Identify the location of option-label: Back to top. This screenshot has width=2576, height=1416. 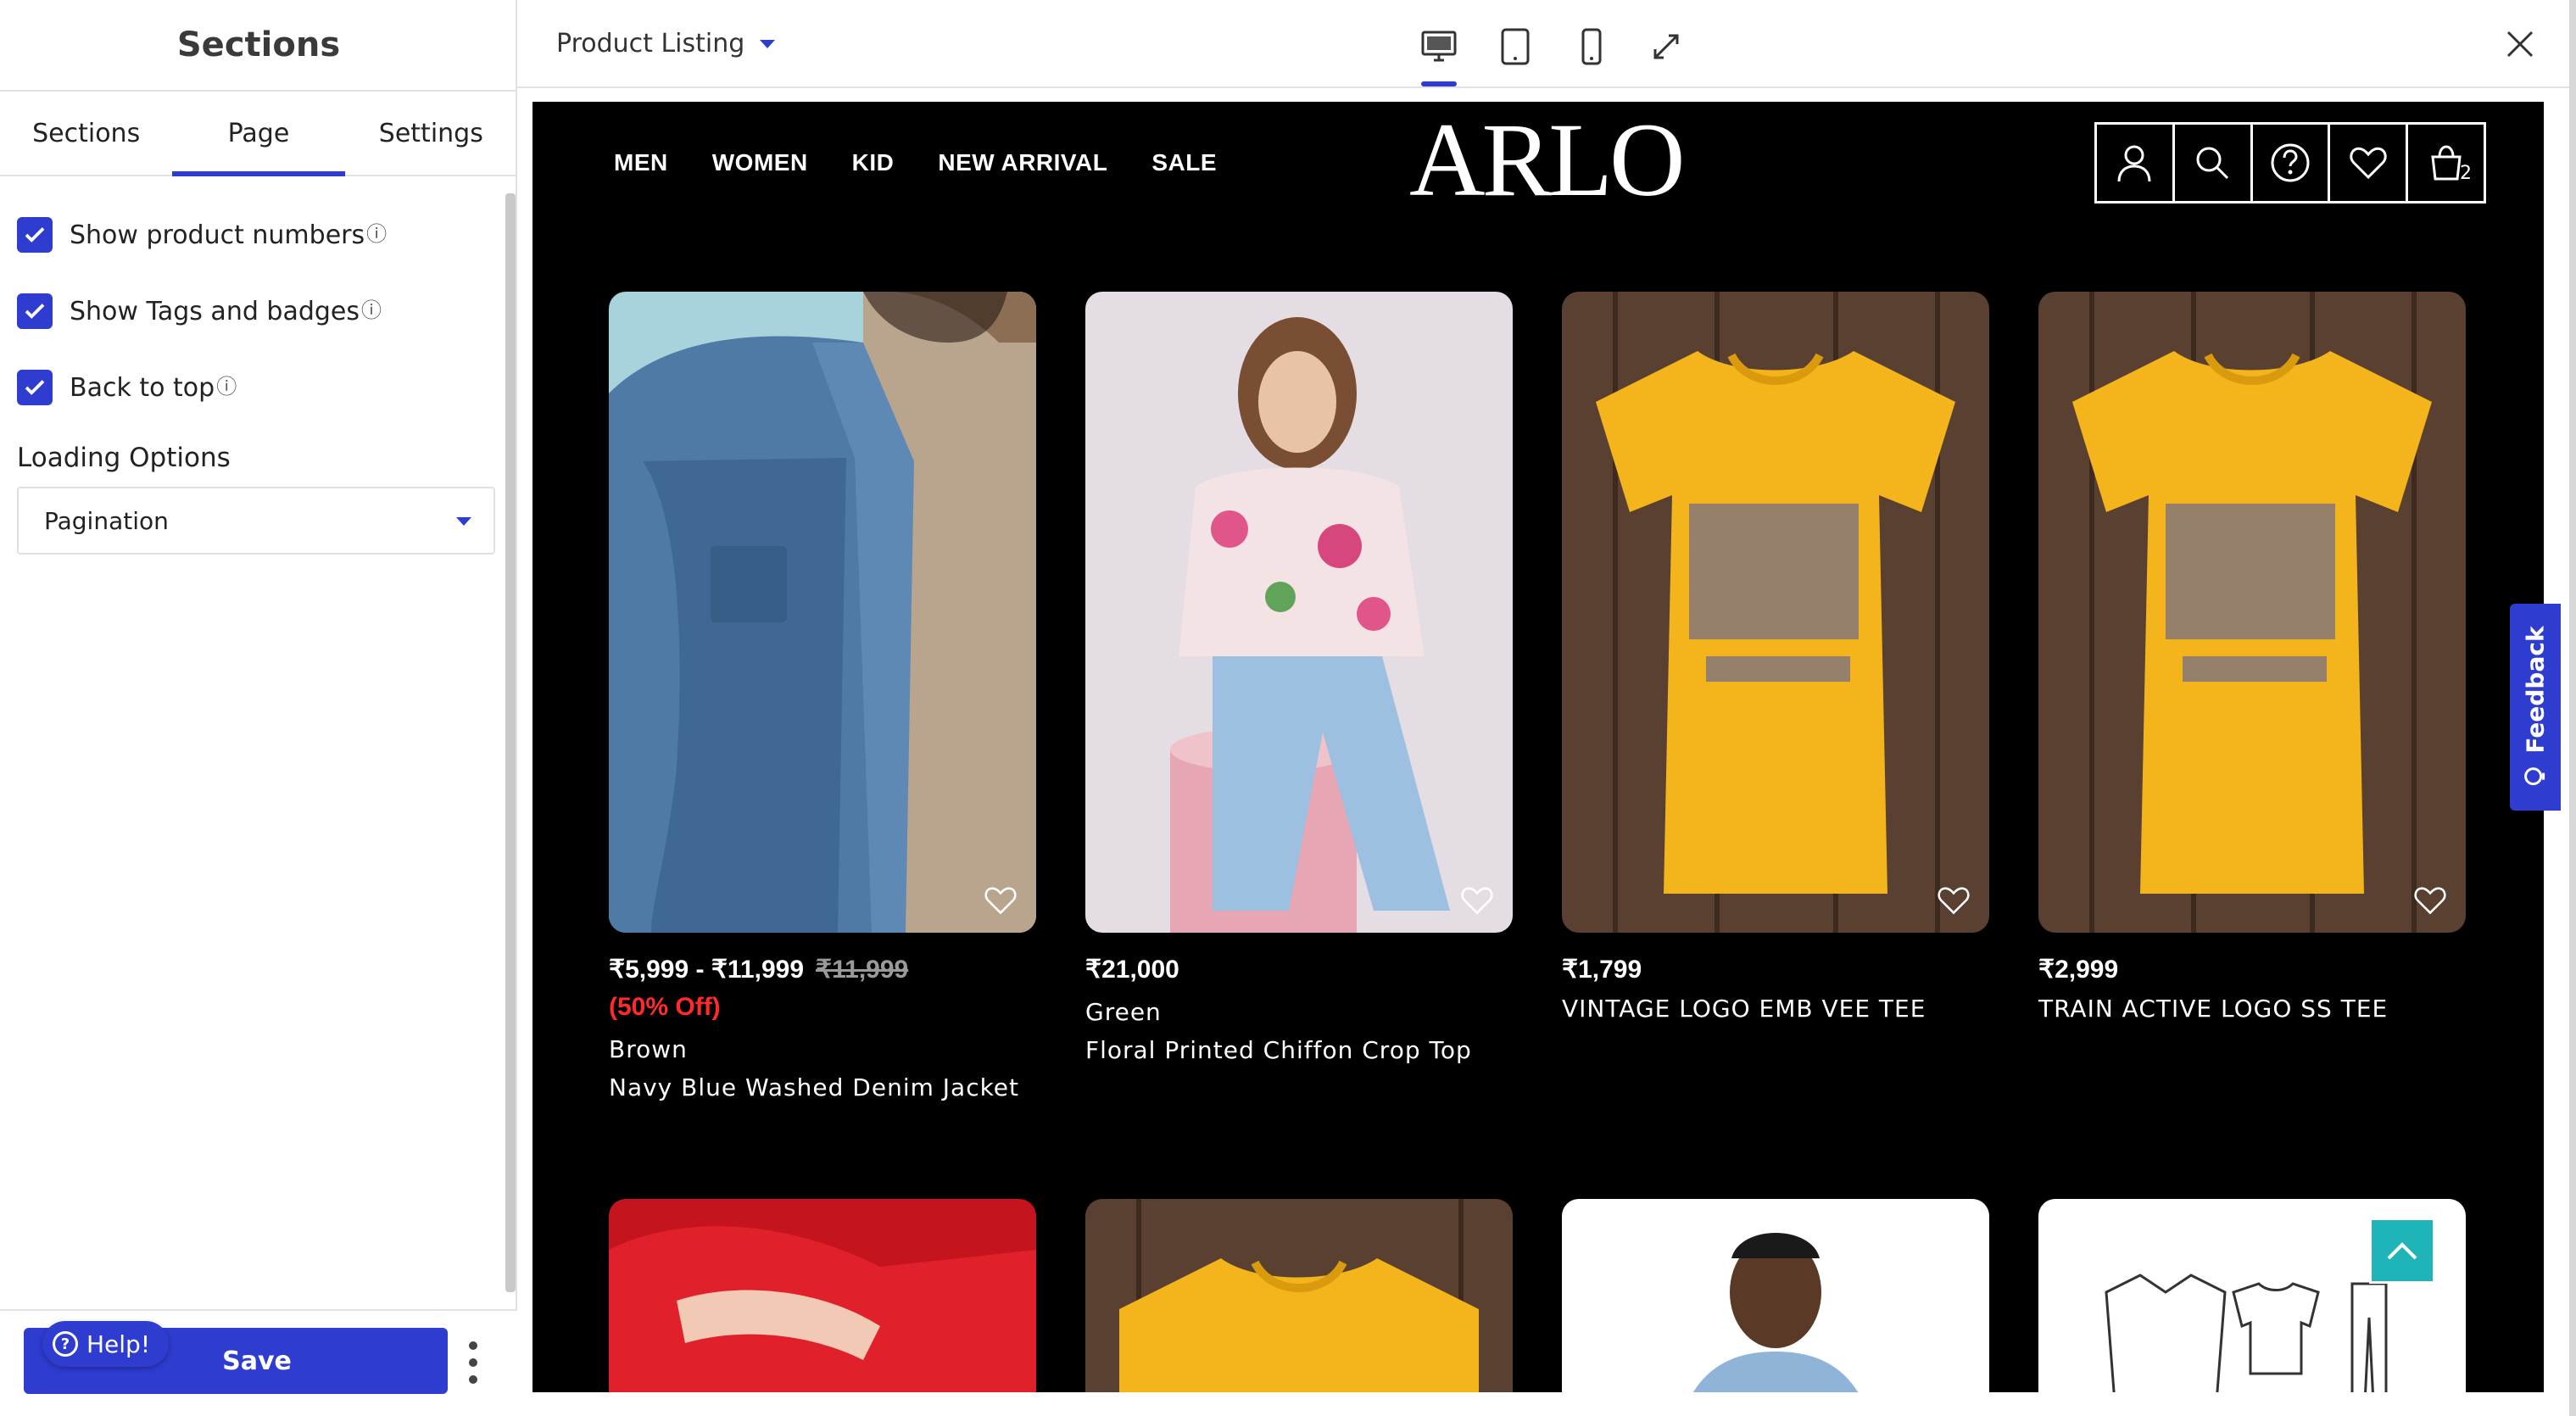
(142, 387).